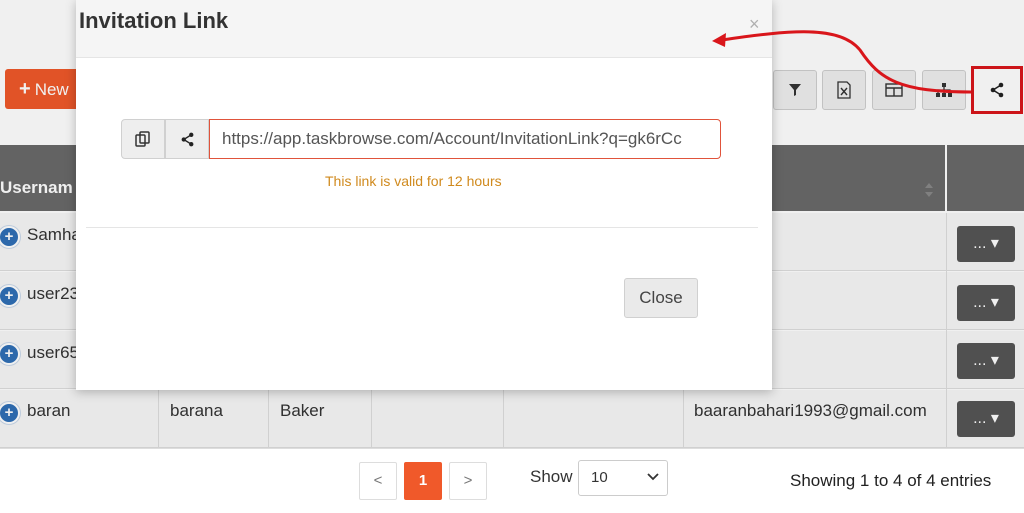  I want to click on pagination-prev: <, so click(378, 481).